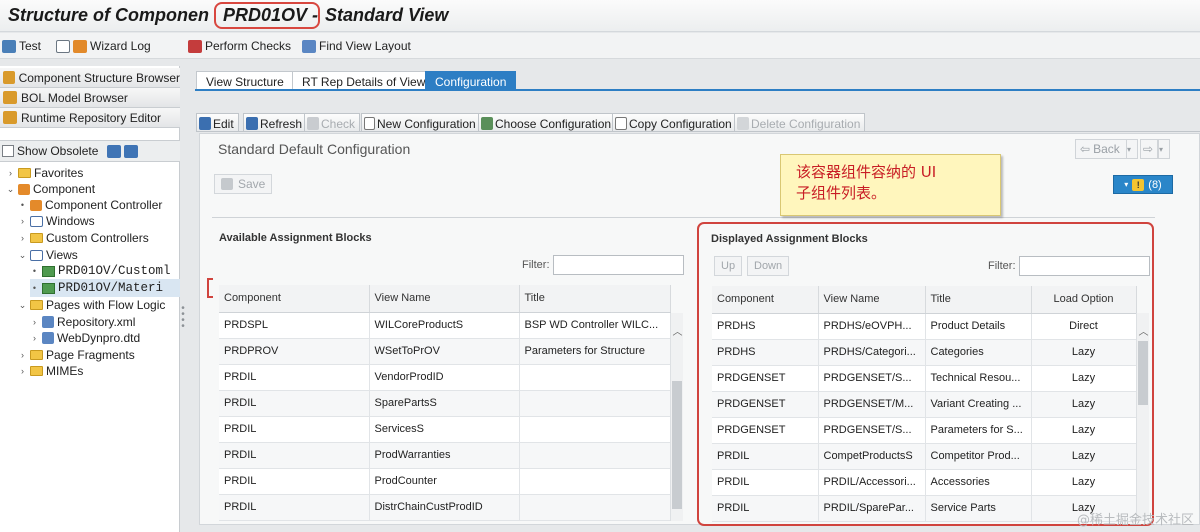  I want to click on new-configuration-button: New Configuration, so click(421, 122).